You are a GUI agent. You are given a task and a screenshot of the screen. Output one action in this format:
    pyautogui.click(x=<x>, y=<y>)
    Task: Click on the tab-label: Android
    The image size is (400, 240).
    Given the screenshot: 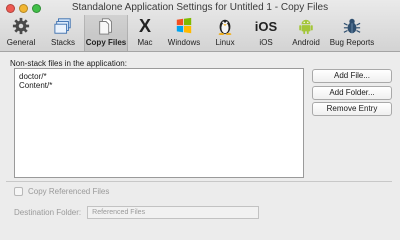 What is the action you would take?
    pyautogui.click(x=306, y=42)
    